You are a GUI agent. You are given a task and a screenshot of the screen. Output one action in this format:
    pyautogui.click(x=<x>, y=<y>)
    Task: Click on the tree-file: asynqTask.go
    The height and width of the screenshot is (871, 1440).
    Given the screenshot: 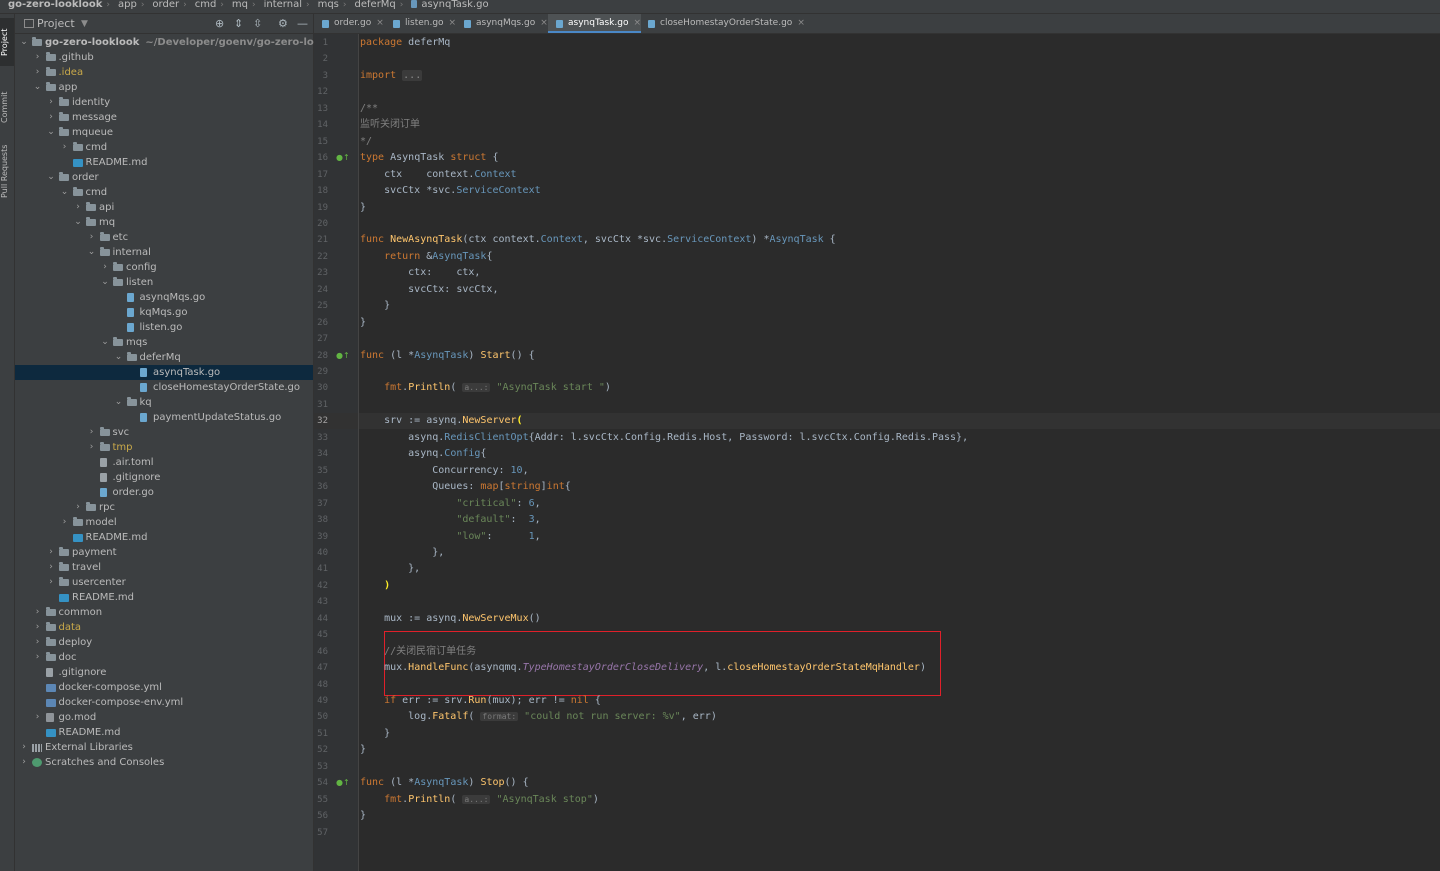 What is the action you would take?
    pyautogui.click(x=164, y=372)
    